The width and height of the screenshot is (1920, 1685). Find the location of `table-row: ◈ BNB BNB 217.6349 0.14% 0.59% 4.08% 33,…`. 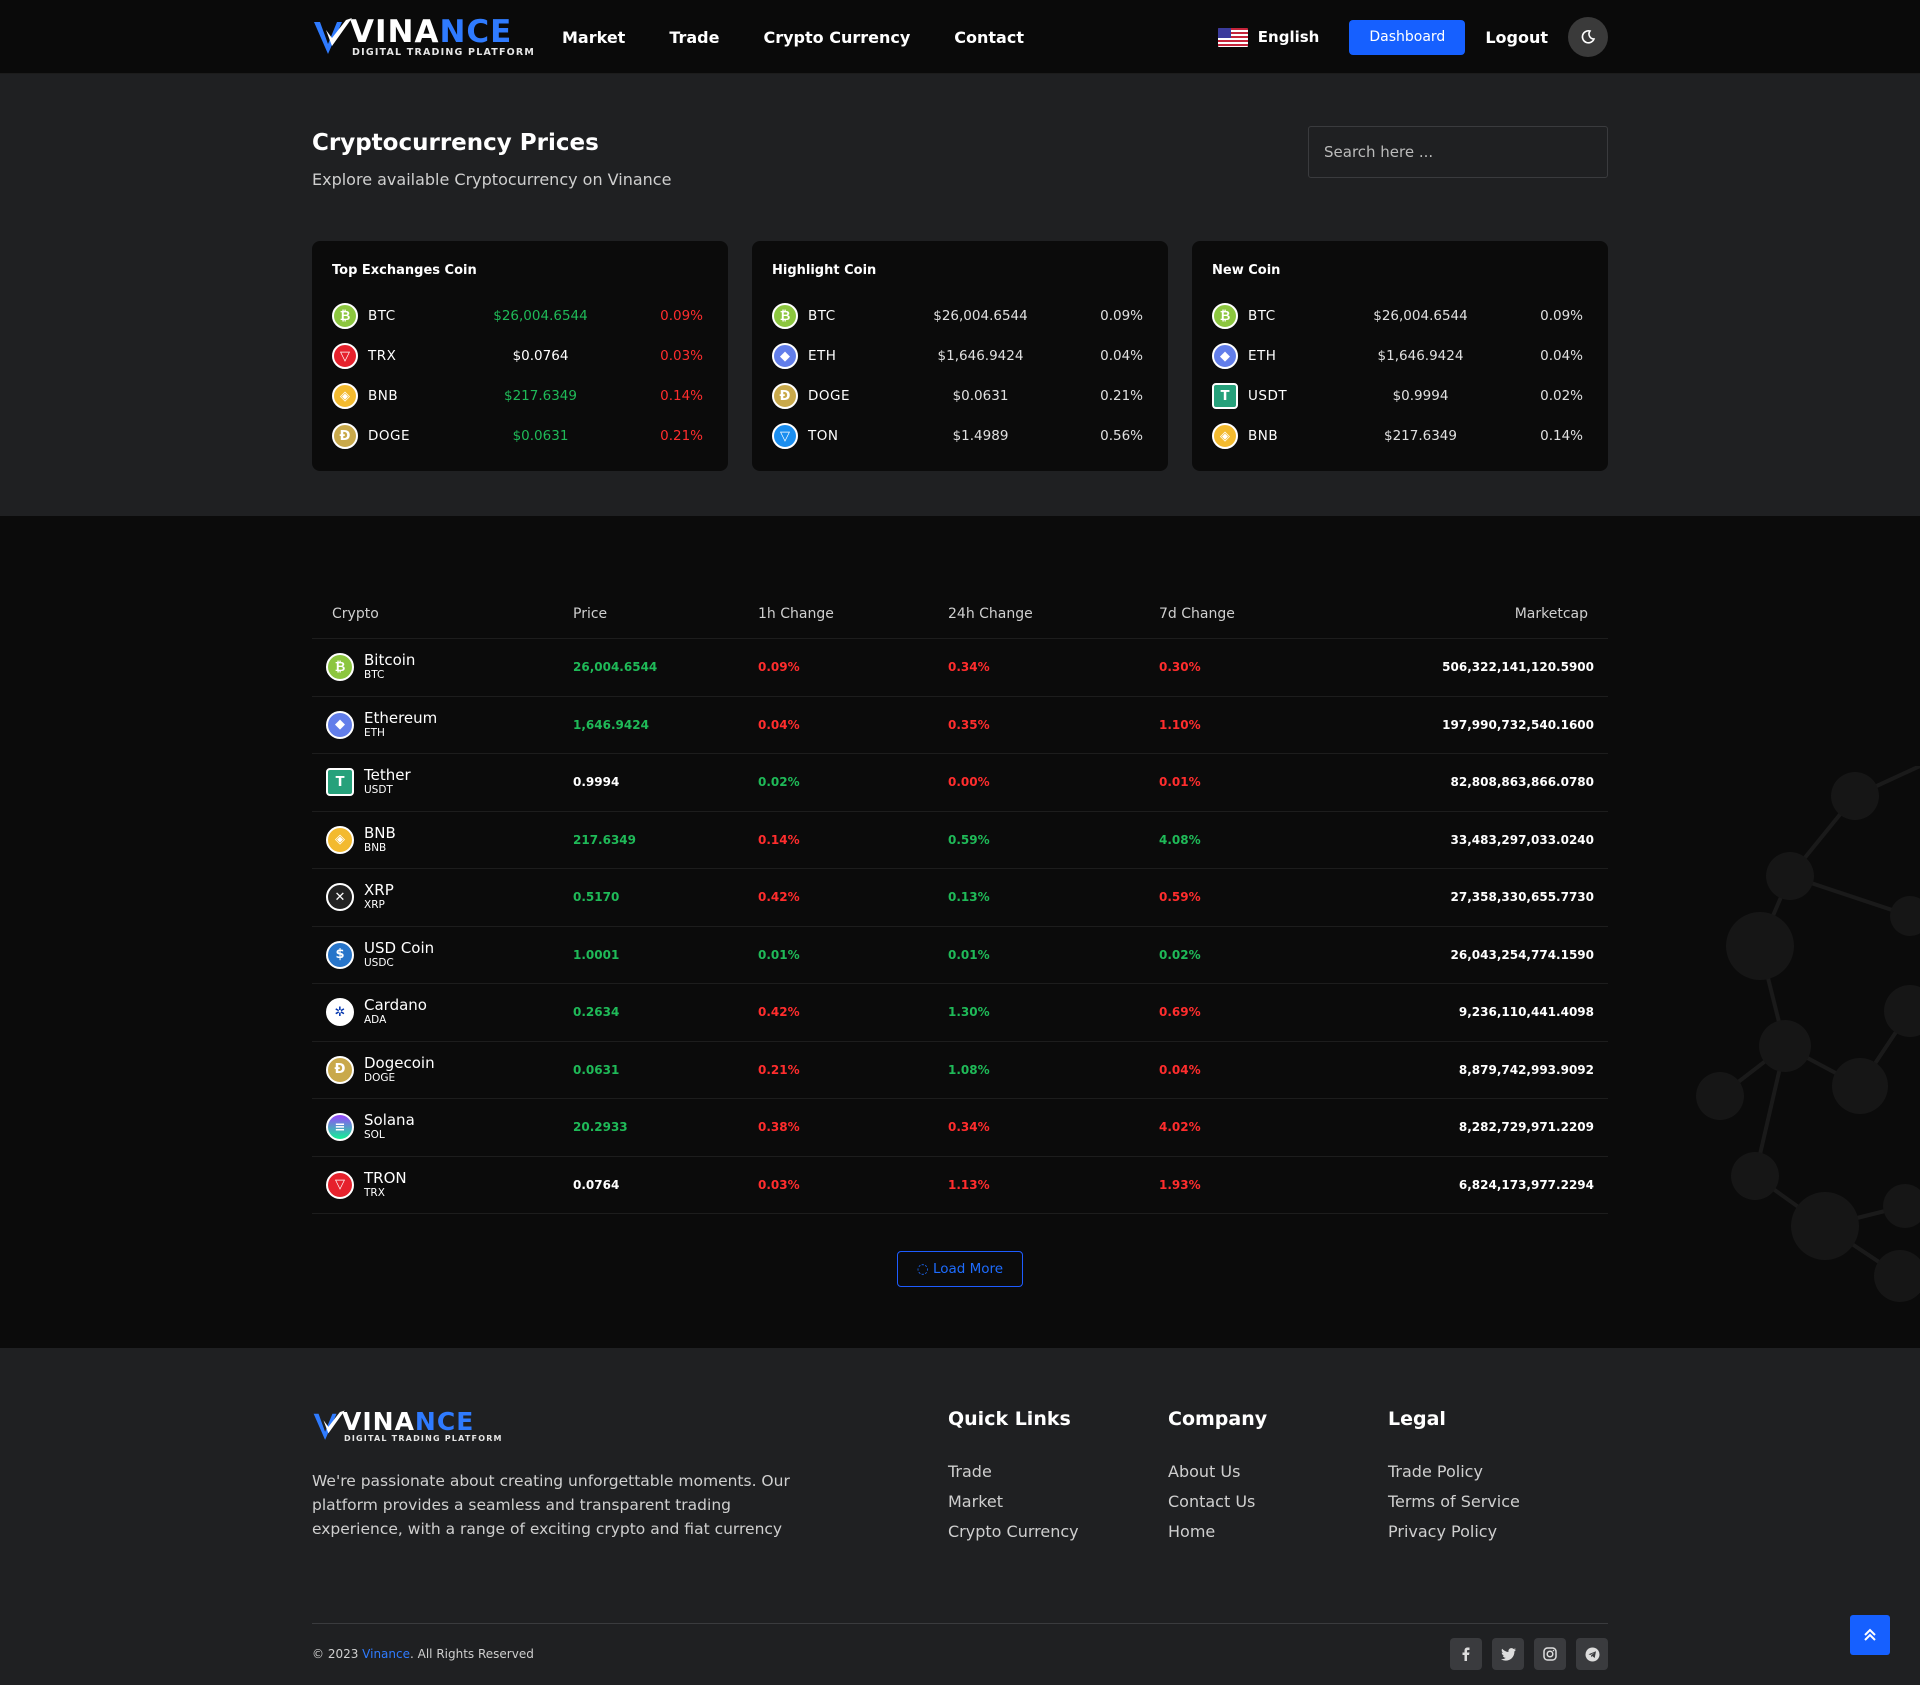

table-row: ◈ BNB BNB 217.6349 0.14% 0.59% 4.08% 33,… is located at coordinates (960, 840).